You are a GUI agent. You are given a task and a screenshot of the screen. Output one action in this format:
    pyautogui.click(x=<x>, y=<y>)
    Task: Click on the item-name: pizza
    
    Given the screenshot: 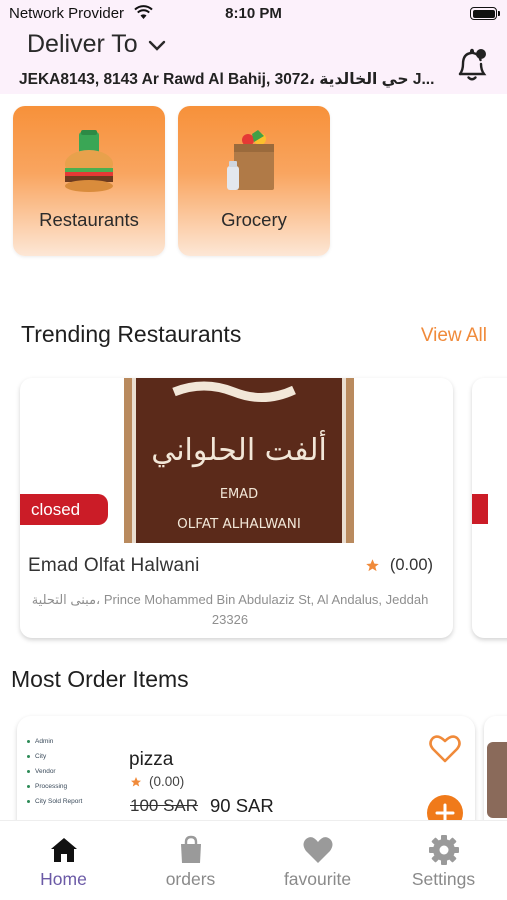 What is the action you would take?
    pyautogui.click(x=151, y=759)
    